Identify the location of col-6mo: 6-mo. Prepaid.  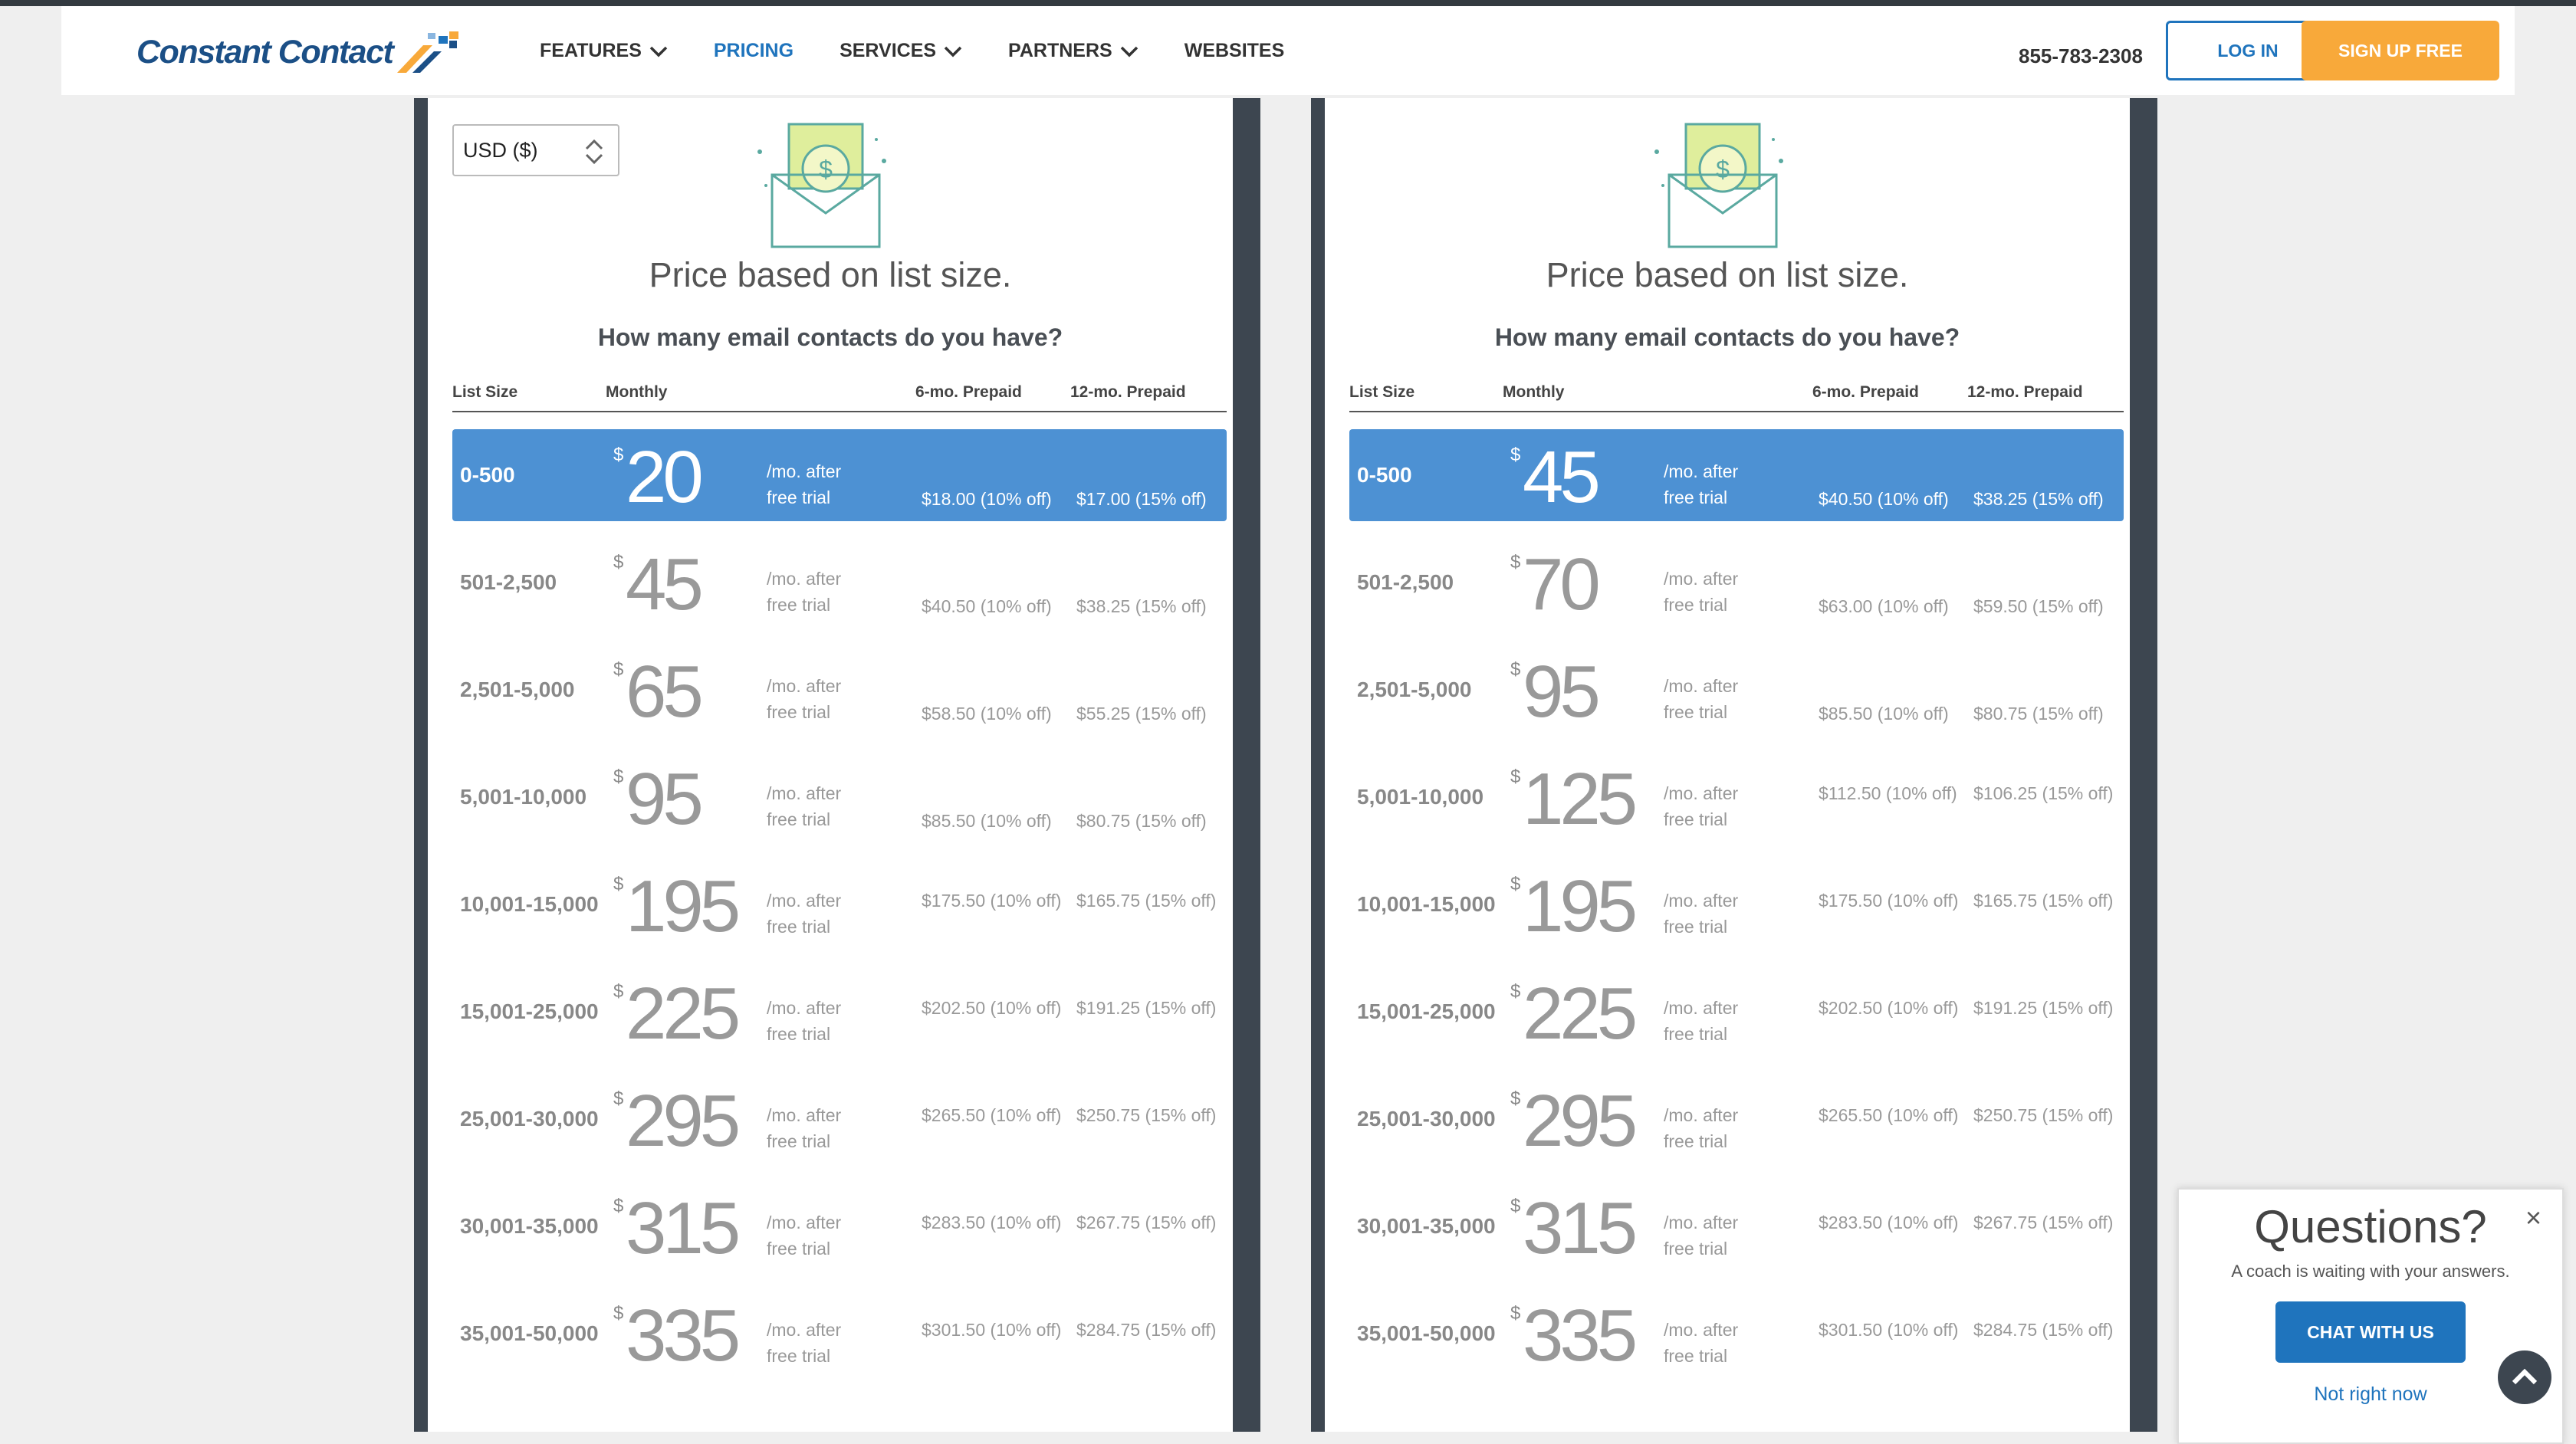
(969, 392).